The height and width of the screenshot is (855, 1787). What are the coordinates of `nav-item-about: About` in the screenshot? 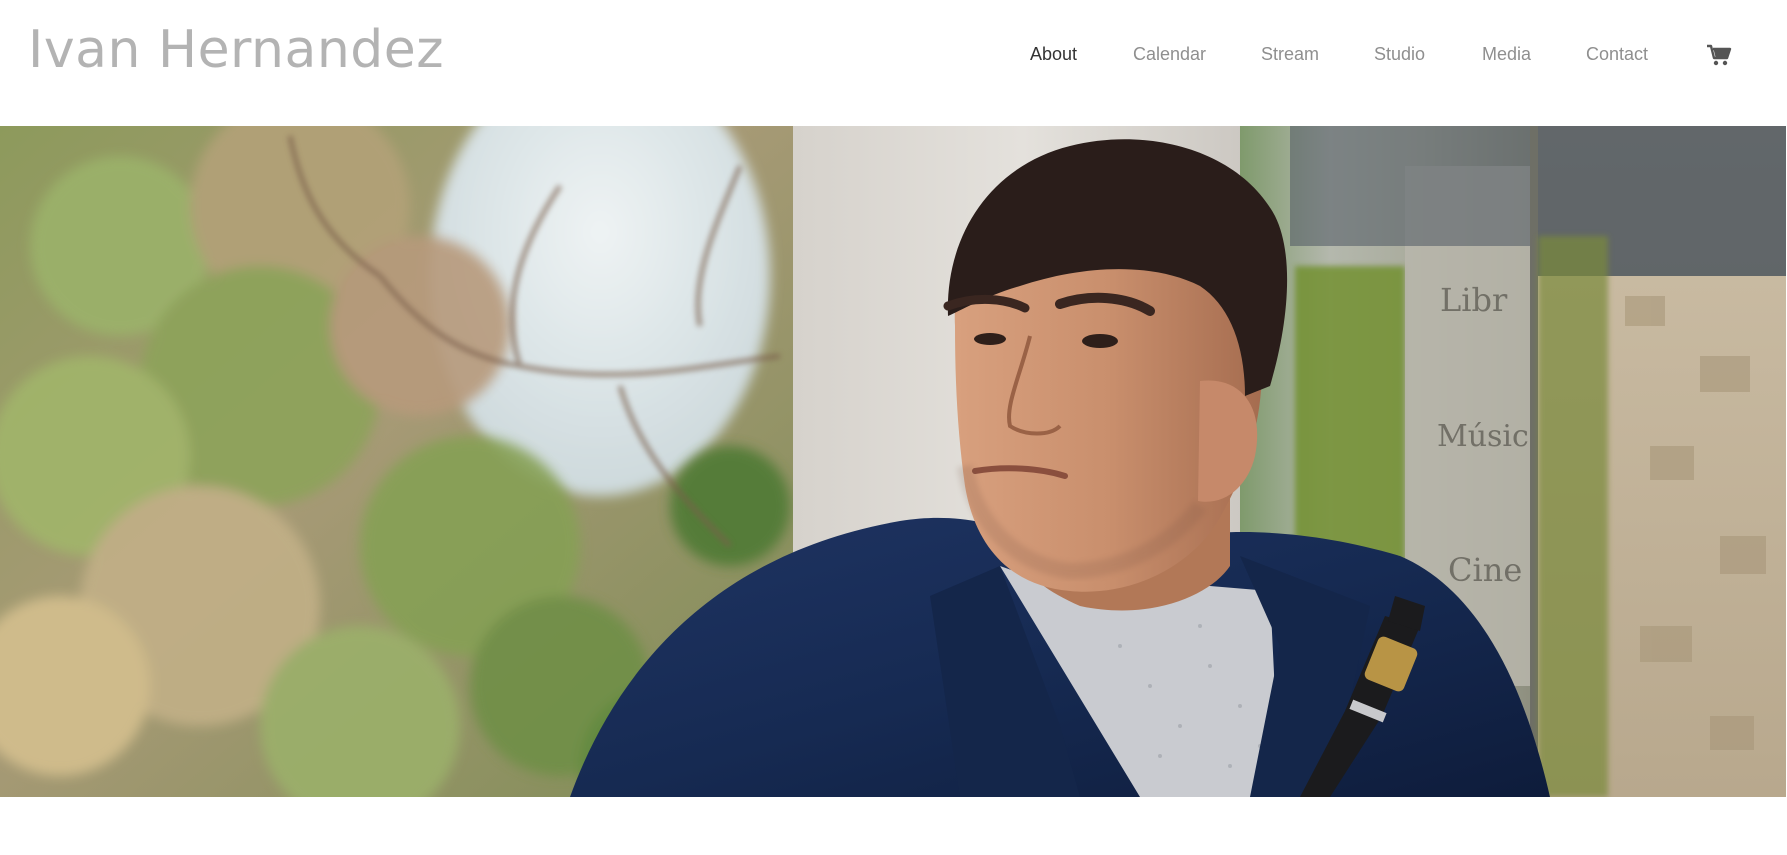 It's located at (1053, 54).